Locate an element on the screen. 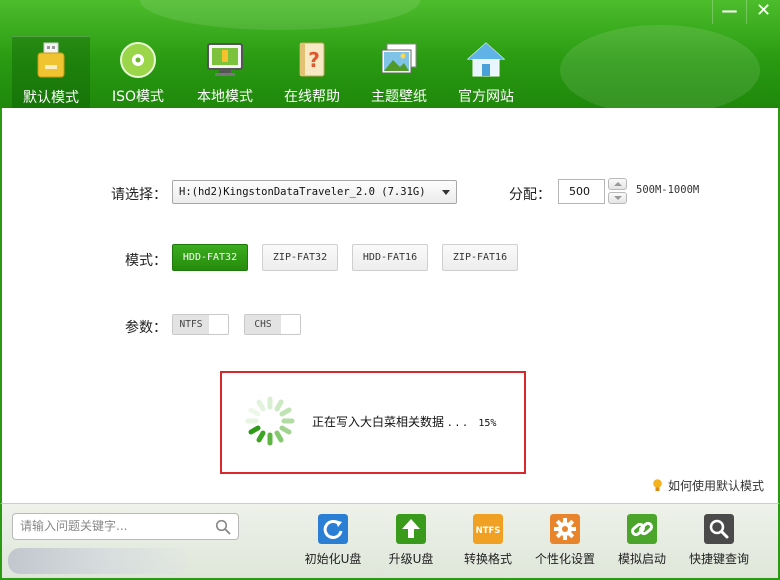 The height and width of the screenshot is (580, 780). personalize-button: 个性化设置 is located at coordinates (565, 544).